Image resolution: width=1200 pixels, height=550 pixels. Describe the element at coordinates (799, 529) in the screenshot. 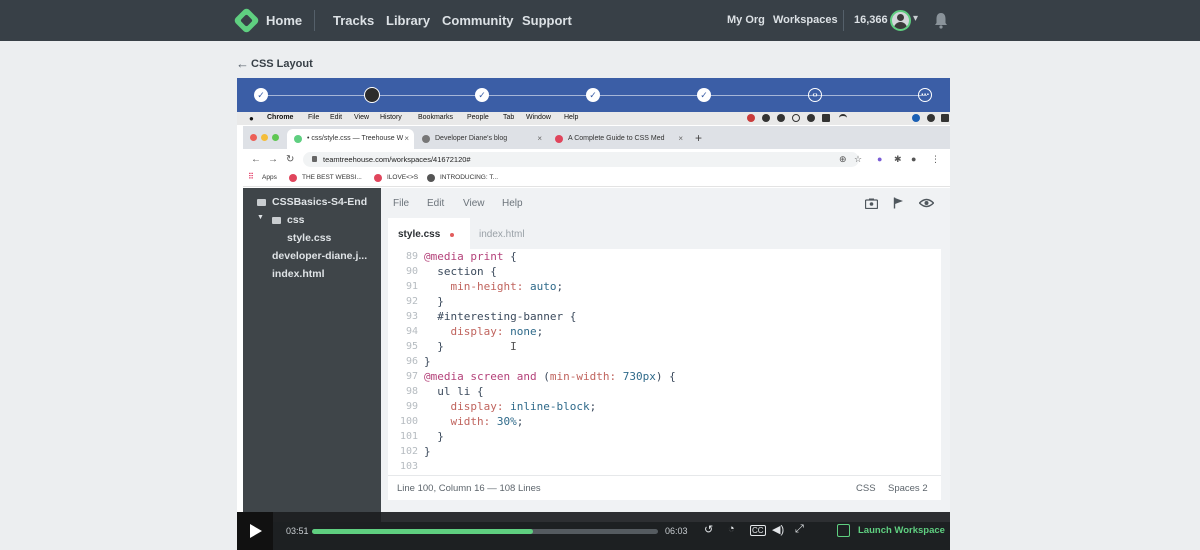

I see `fullscreen-icon: ⤢` at that location.